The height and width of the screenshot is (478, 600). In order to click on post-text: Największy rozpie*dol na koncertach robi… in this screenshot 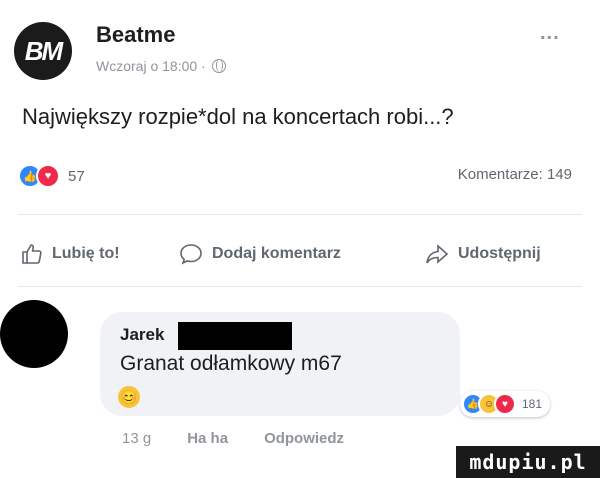, I will do `click(238, 116)`.